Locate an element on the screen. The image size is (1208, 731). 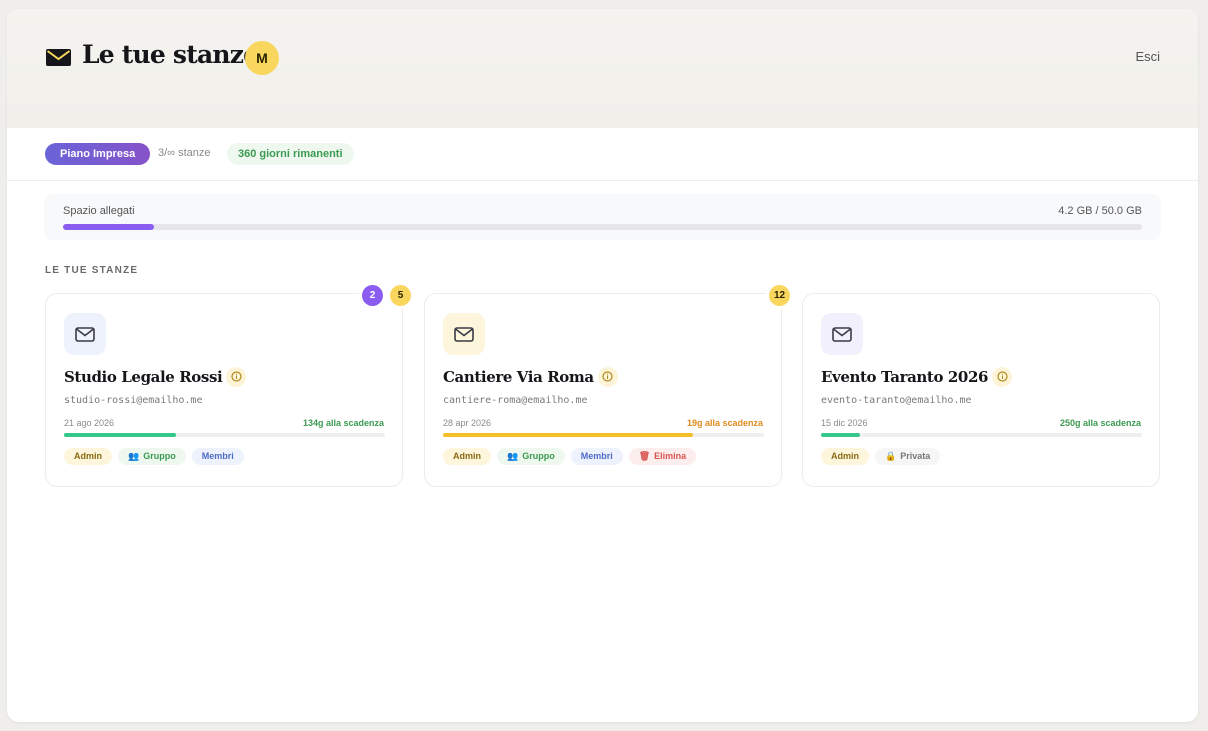
room-email: studio-rossi@emailho.me is located at coordinates (133, 400).